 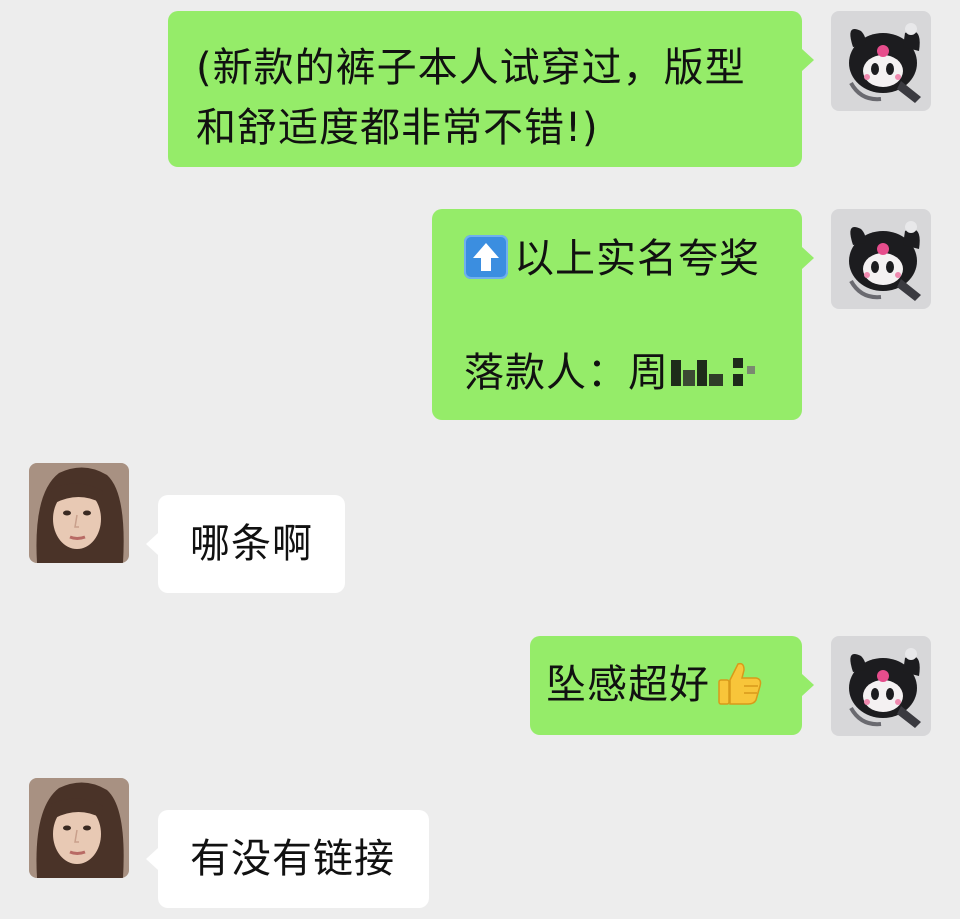 I want to click on message-bubble-outgoing: (新款的裤子本人试穿过，版型 和舒适度都非常不错!), so click(x=491, y=89).